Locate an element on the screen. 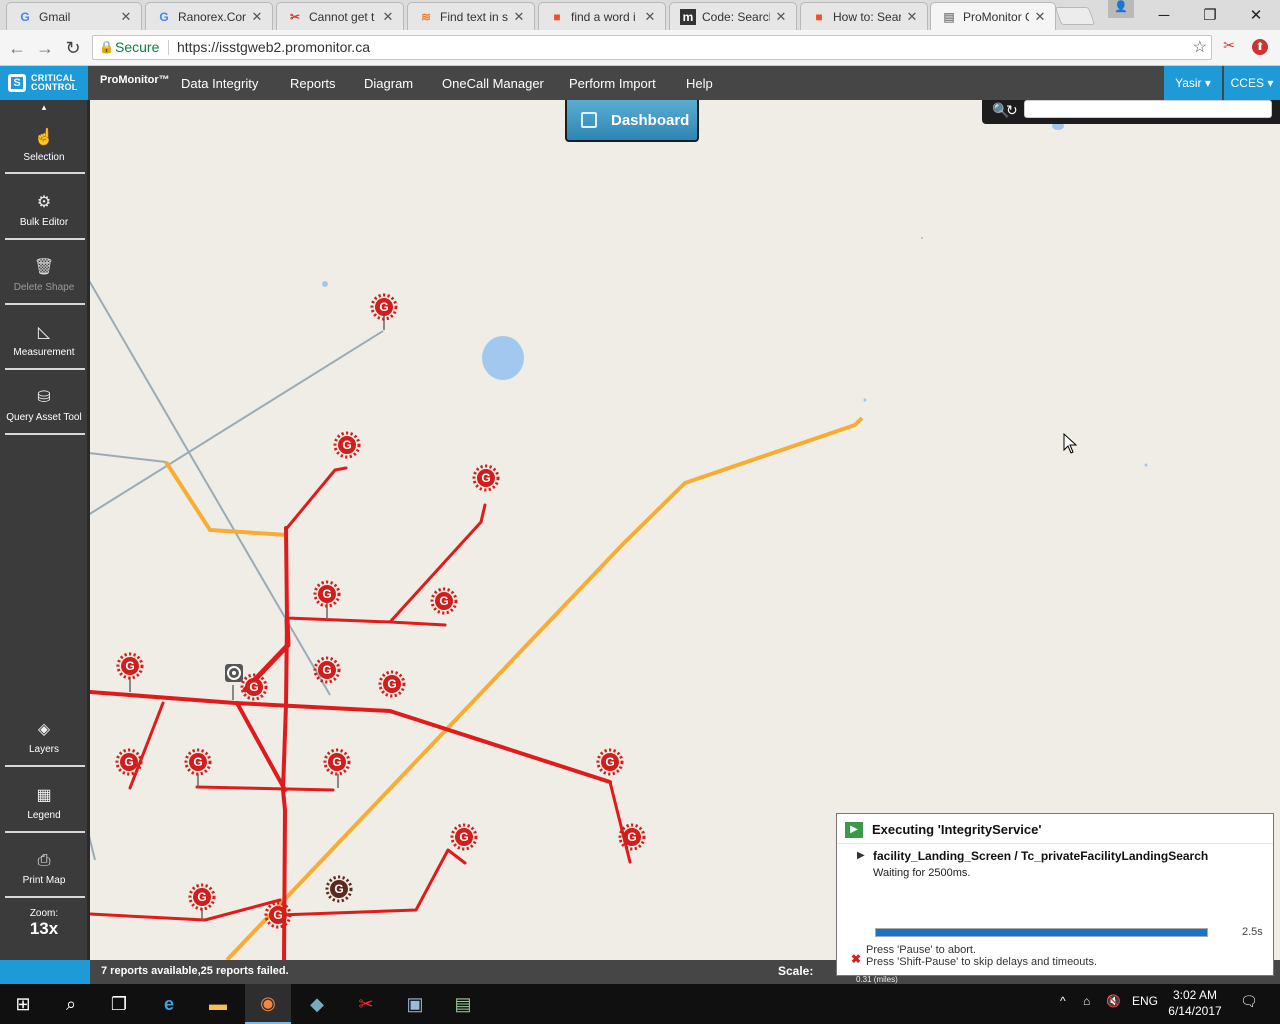  tab-how-to-search: ■ How to: Sear ✕ is located at coordinates (864, 16).